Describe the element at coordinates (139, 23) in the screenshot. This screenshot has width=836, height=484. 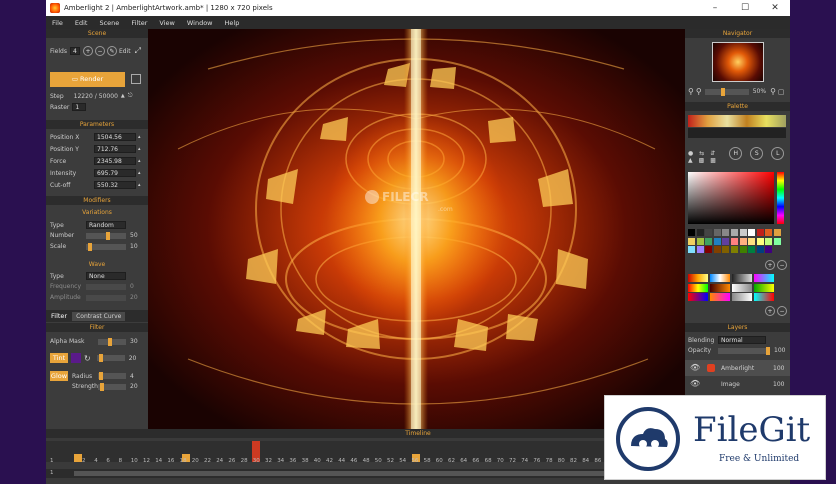
I see `menu-filter: Filter` at that location.